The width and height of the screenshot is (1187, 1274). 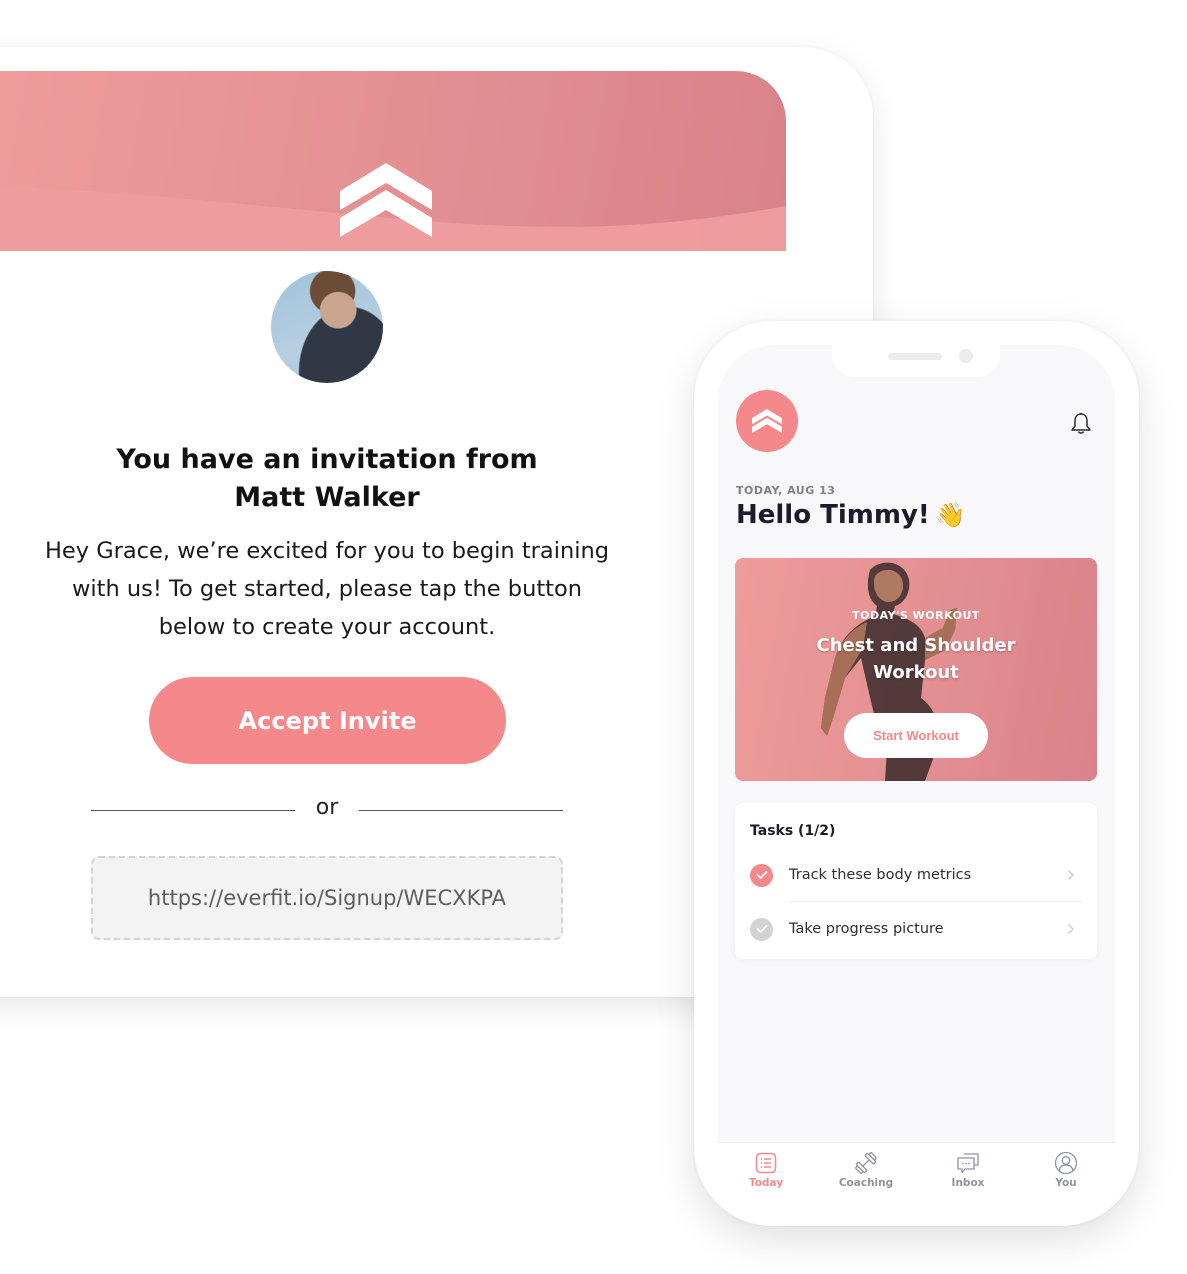 What do you see at coordinates (327, 720) in the screenshot?
I see `accept-invite-button: Accept Invite` at bounding box center [327, 720].